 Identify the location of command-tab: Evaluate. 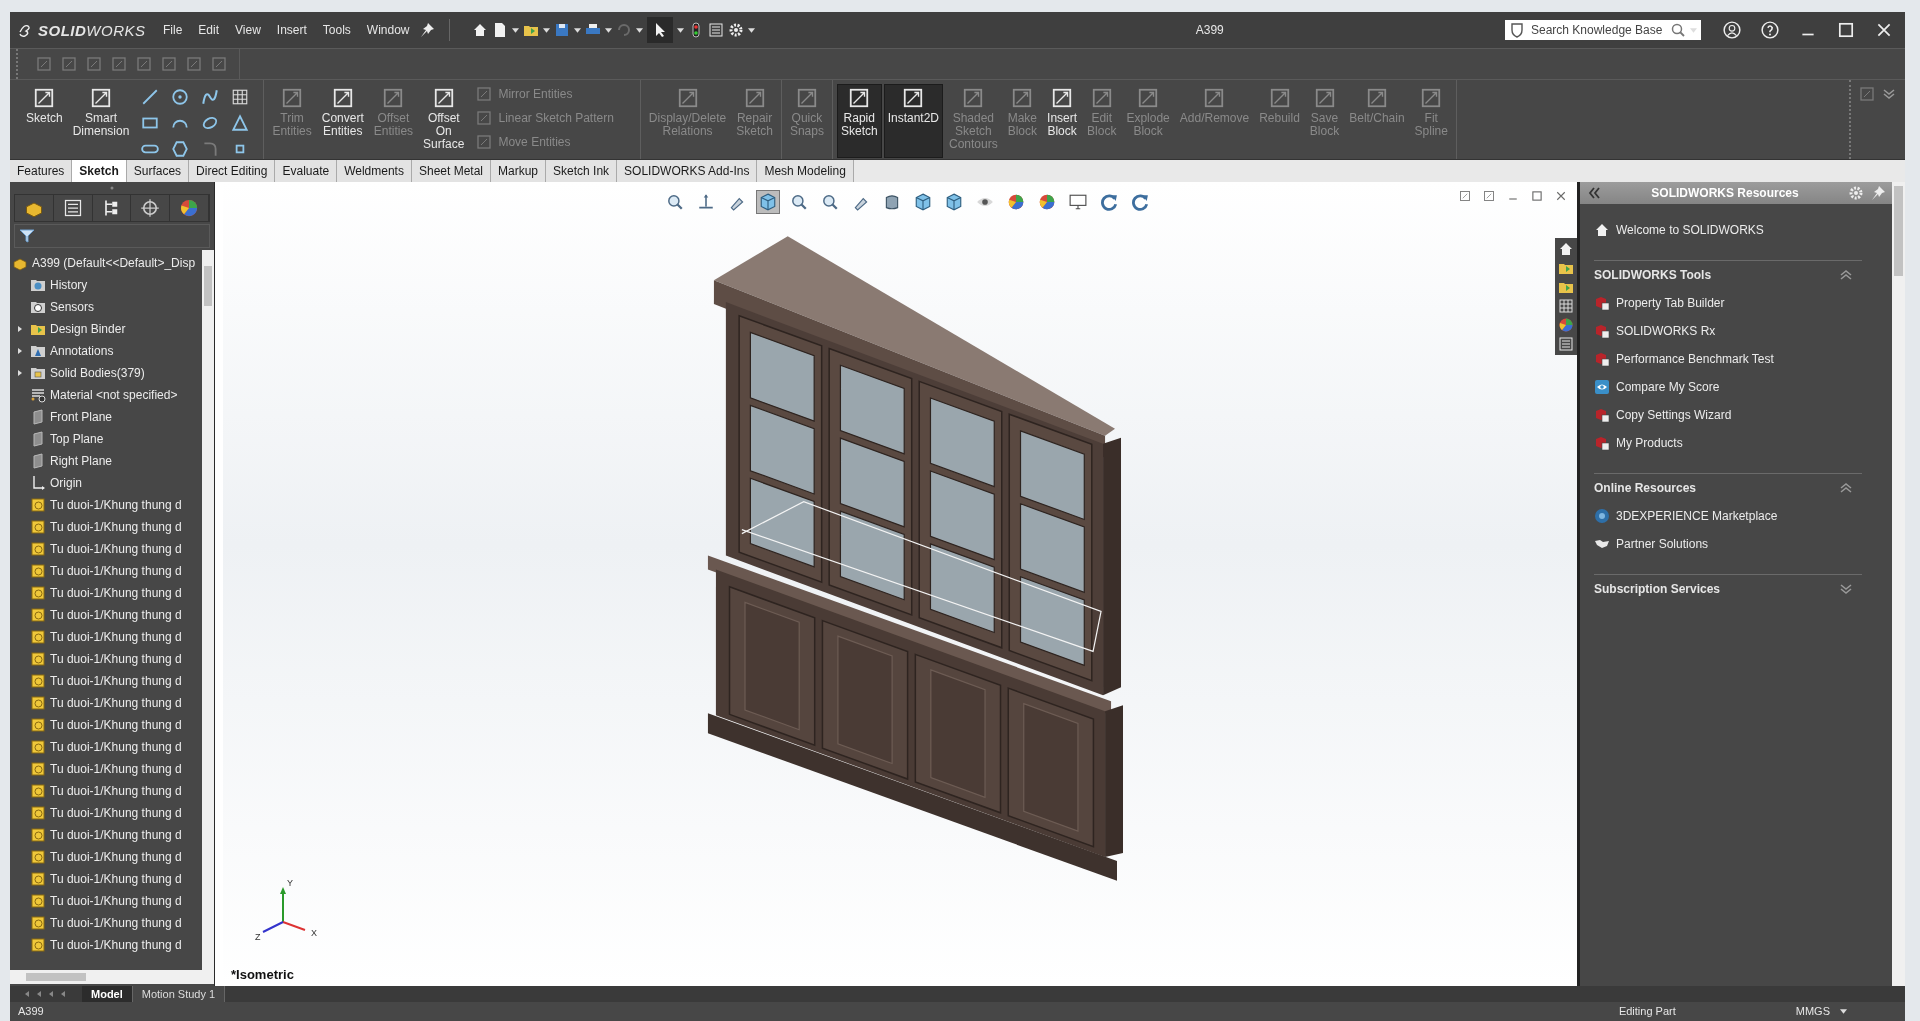
(306, 171).